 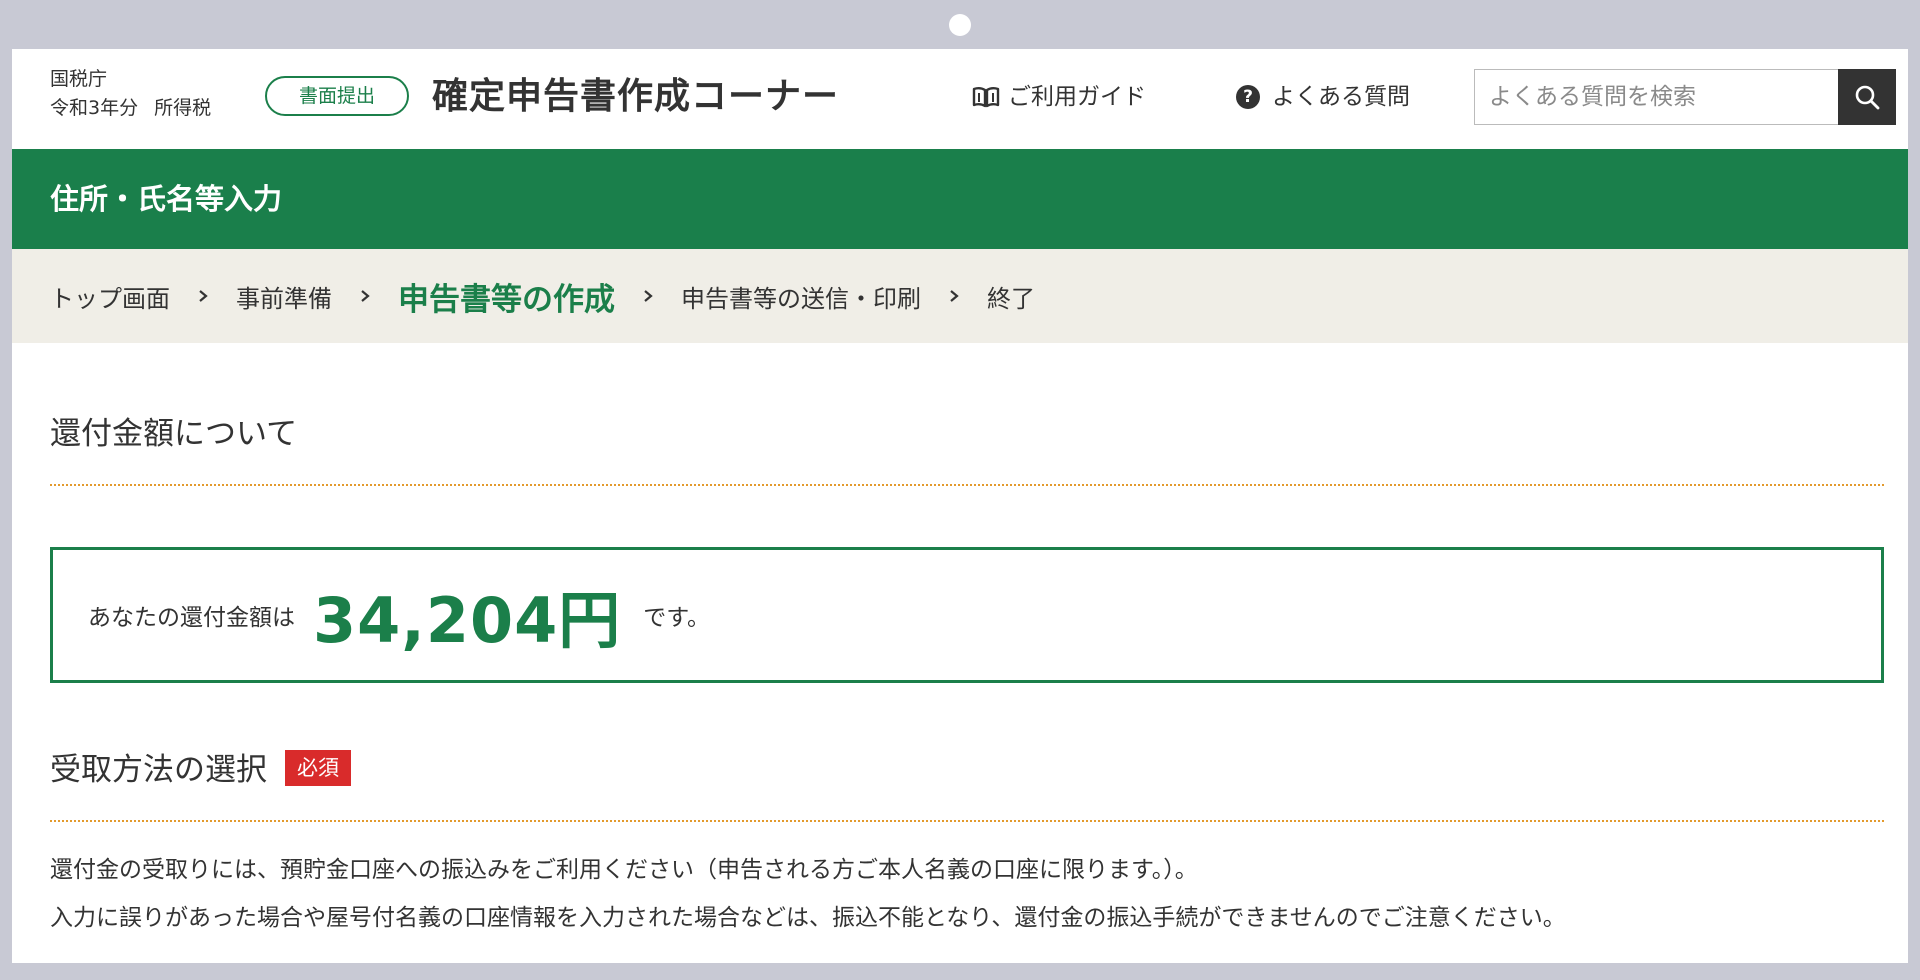 What do you see at coordinates (967, 615) in the screenshot?
I see `refund-amount-box: あなたの還付金額は 34,204円 です。` at bounding box center [967, 615].